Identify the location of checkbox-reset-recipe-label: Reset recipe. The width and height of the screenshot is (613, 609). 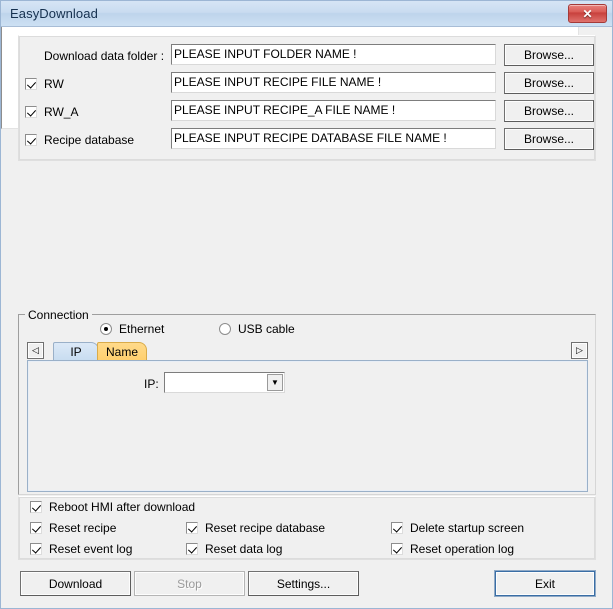
(83, 528).